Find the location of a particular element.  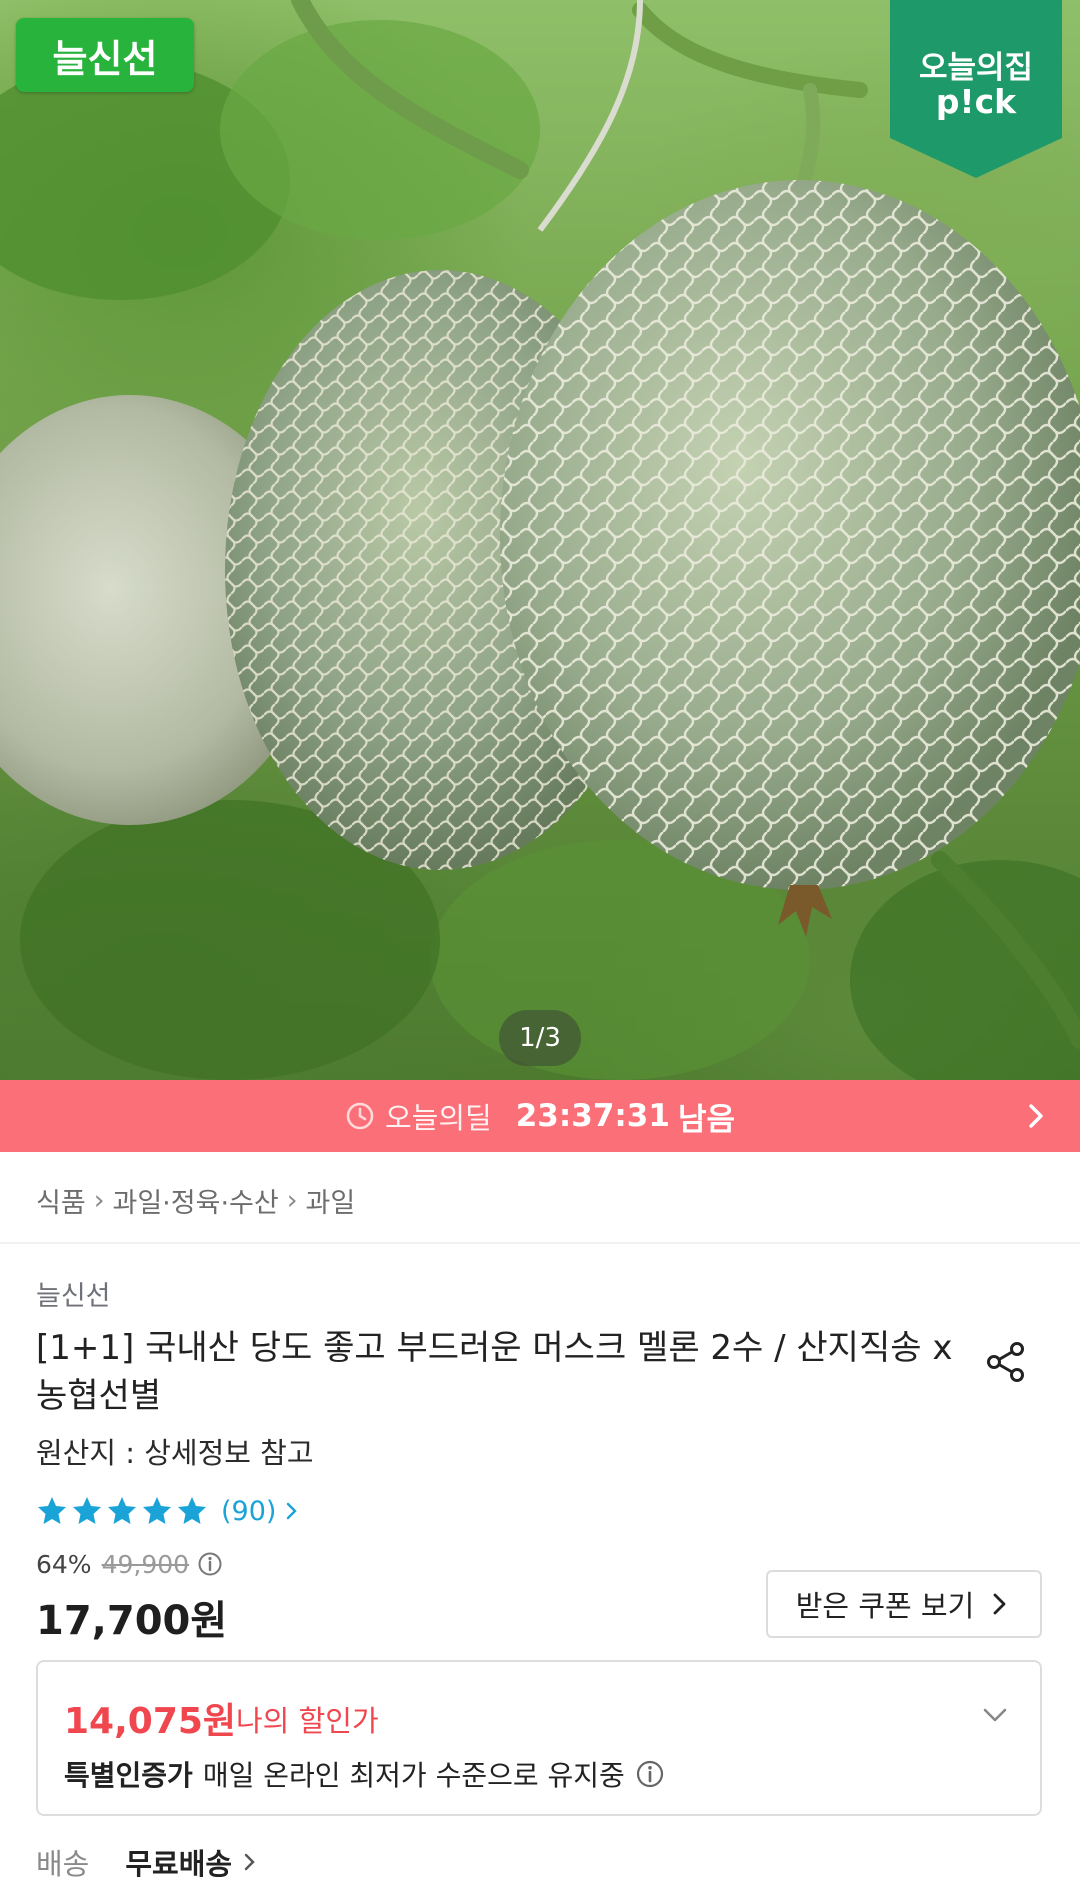

view-coupons-button: 받은 쿠폰 보기 is located at coordinates (904, 1604).